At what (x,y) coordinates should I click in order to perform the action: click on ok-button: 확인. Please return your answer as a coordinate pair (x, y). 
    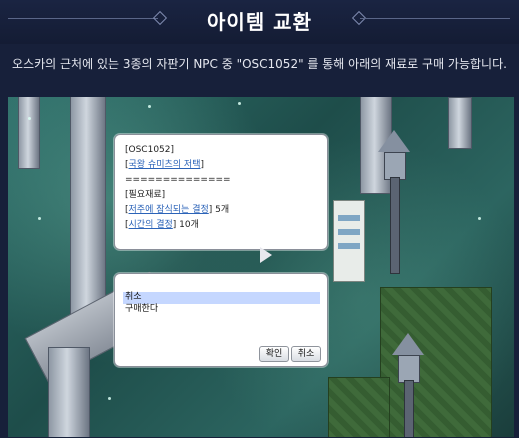
    Looking at the image, I should click on (274, 354).